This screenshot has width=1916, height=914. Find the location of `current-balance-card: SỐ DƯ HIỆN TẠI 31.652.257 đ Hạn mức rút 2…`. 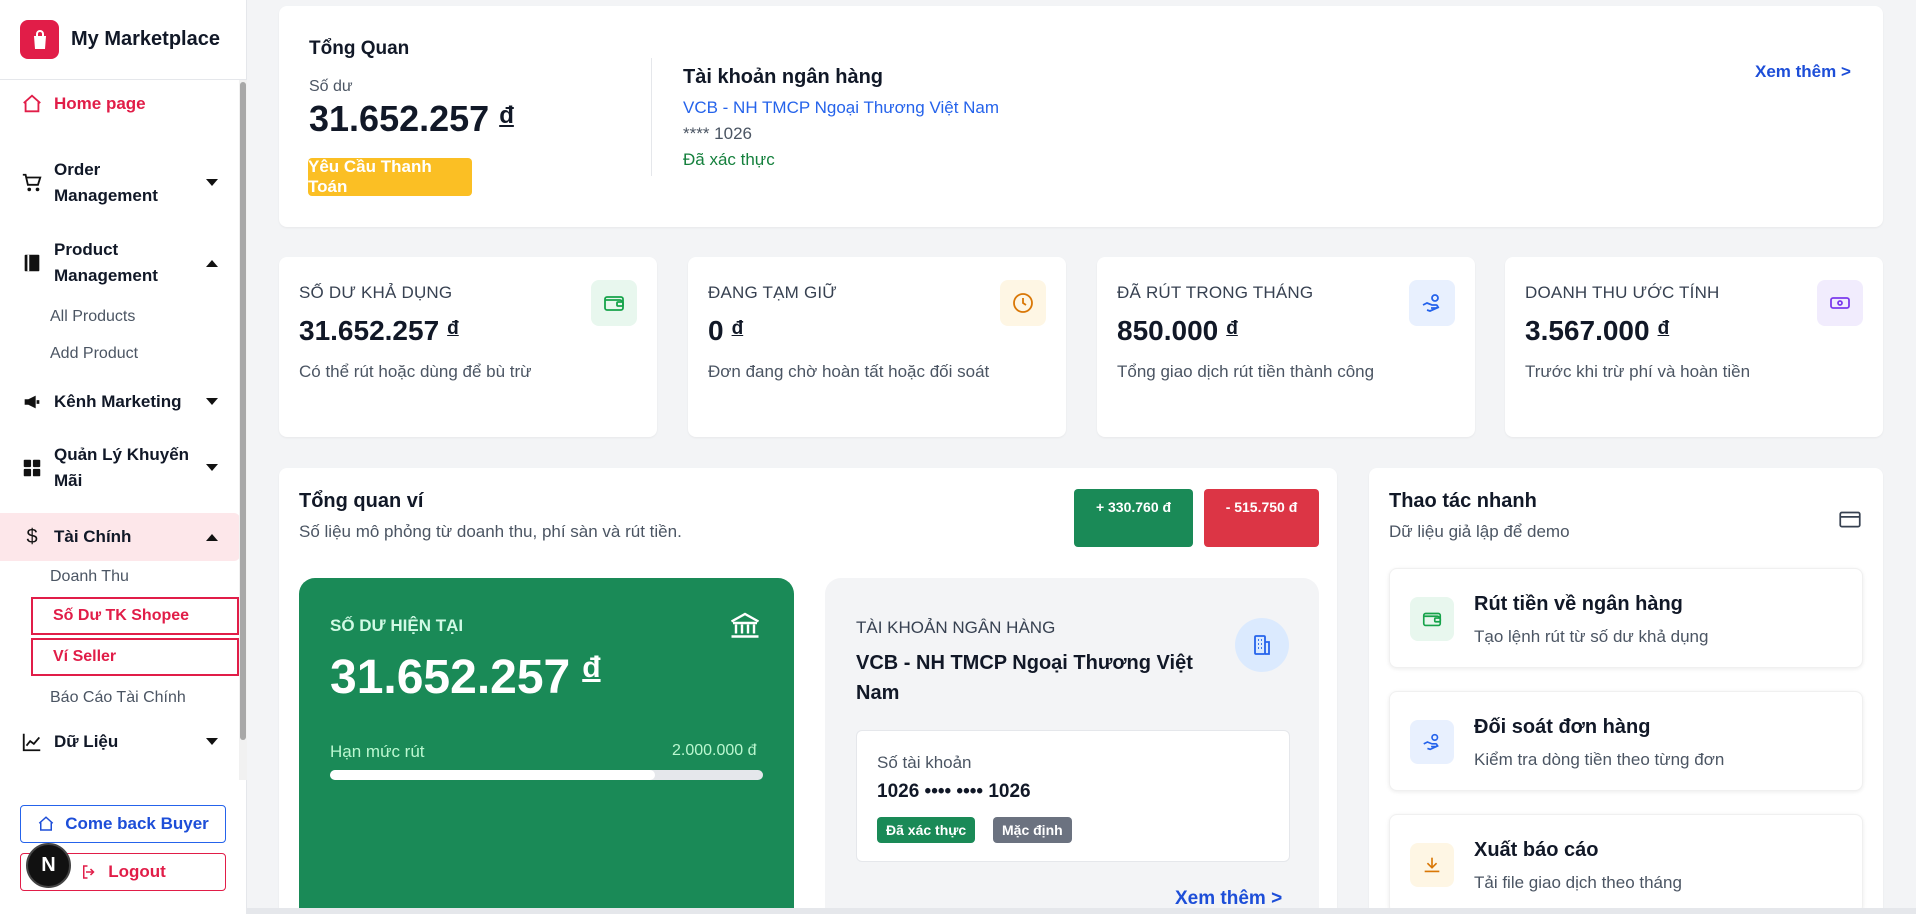

current-balance-card: SỐ DƯ HIỆN TẠI 31.652.257 đ Hạn mức rút 2… is located at coordinates (546, 746).